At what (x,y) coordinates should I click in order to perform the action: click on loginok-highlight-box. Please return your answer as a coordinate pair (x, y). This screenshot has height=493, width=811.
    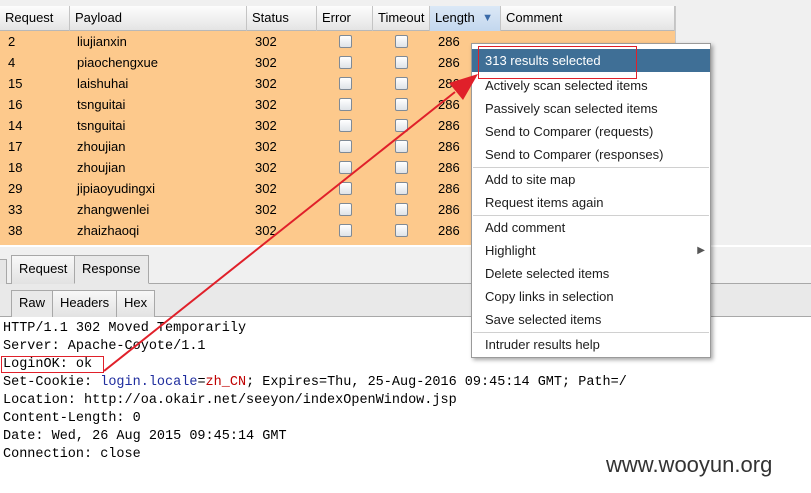
    Looking at the image, I should click on (52, 364).